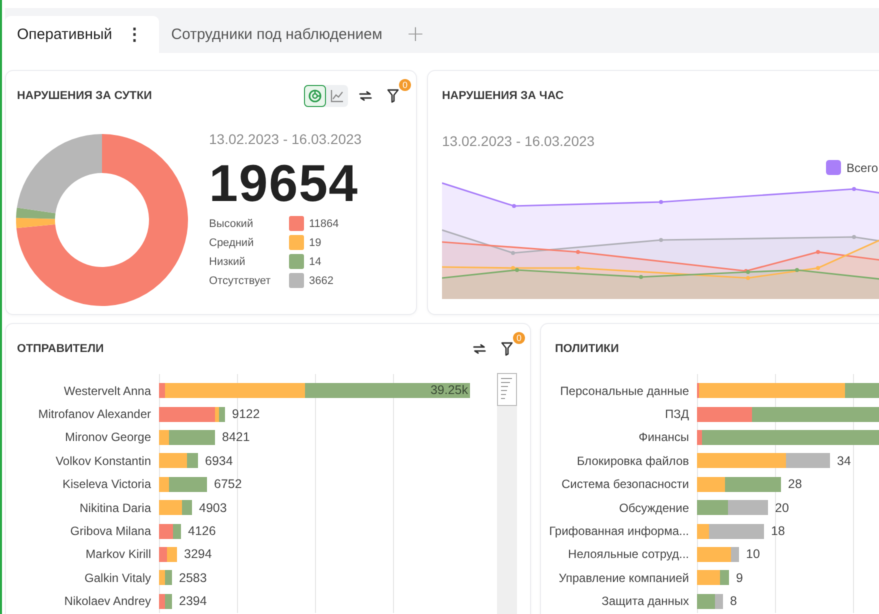 This screenshot has width=879, height=614. What do you see at coordinates (198, 554) in the screenshot?
I see `value-label: 3294` at bounding box center [198, 554].